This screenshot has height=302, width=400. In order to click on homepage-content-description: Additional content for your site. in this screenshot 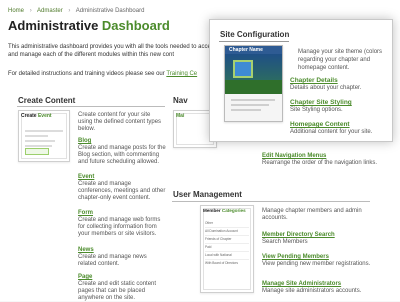, I will do `click(331, 132)`.